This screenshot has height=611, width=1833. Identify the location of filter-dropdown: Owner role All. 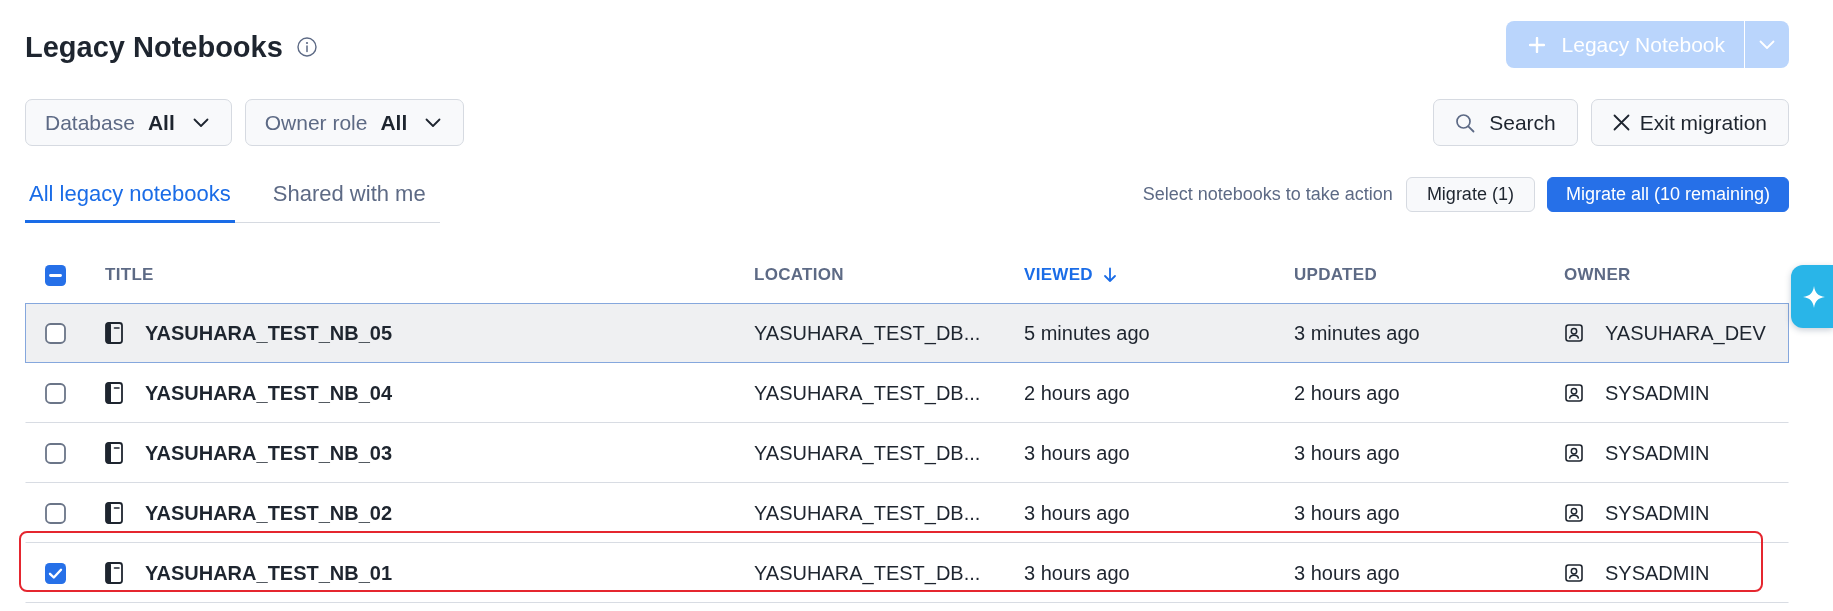
(354, 122).